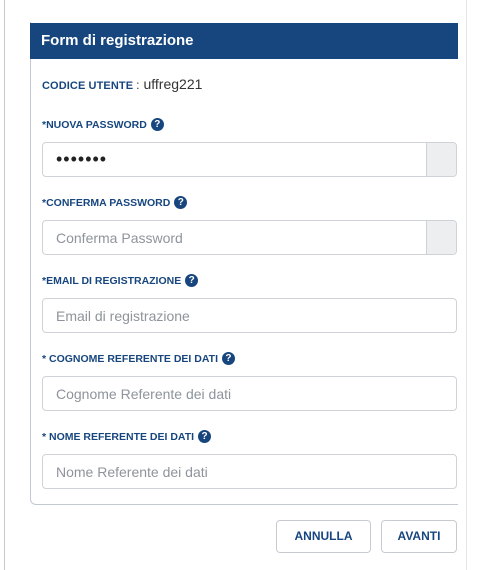  I want to click on surname-label: * COGNOME REFERENTE DEI DATI ?, so click(138, 358).